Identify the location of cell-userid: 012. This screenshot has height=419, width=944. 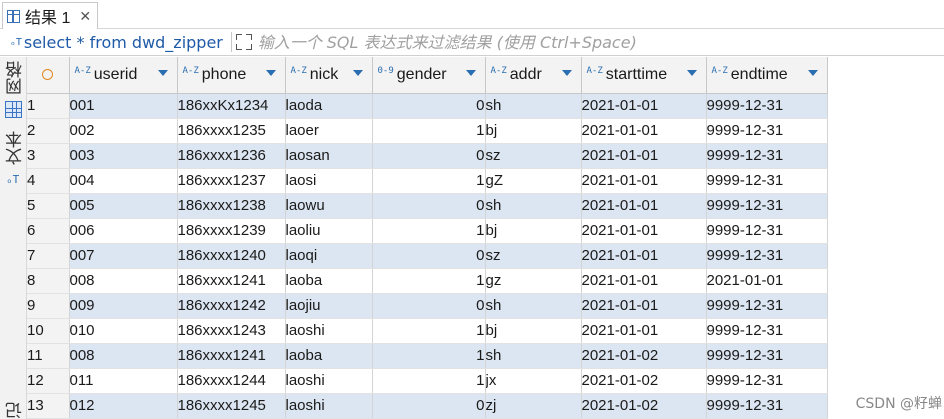
(123, 406).